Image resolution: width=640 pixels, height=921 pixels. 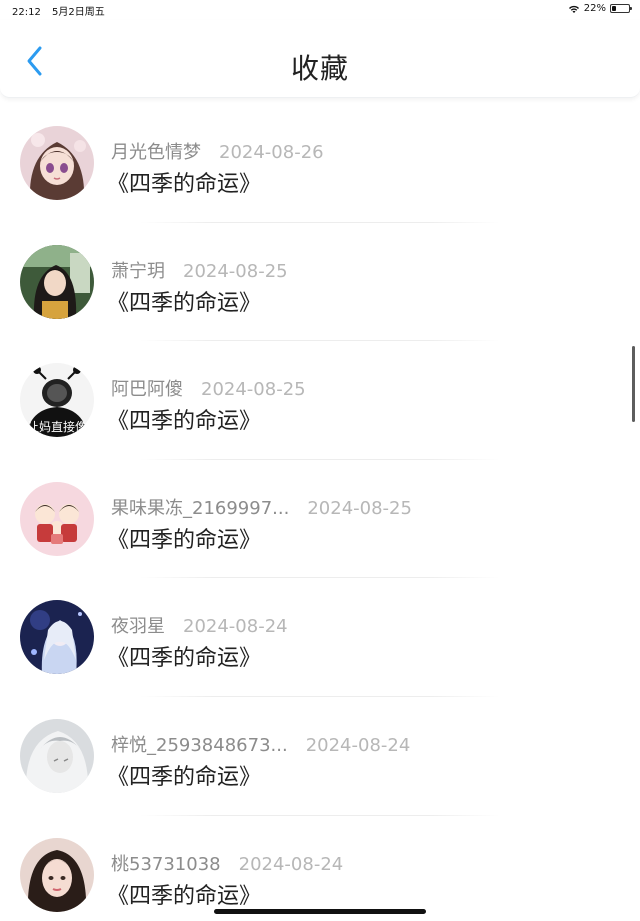 I want to click on item-meta: 萧宁玥 2024-08-25, so click(x=199, y=270).